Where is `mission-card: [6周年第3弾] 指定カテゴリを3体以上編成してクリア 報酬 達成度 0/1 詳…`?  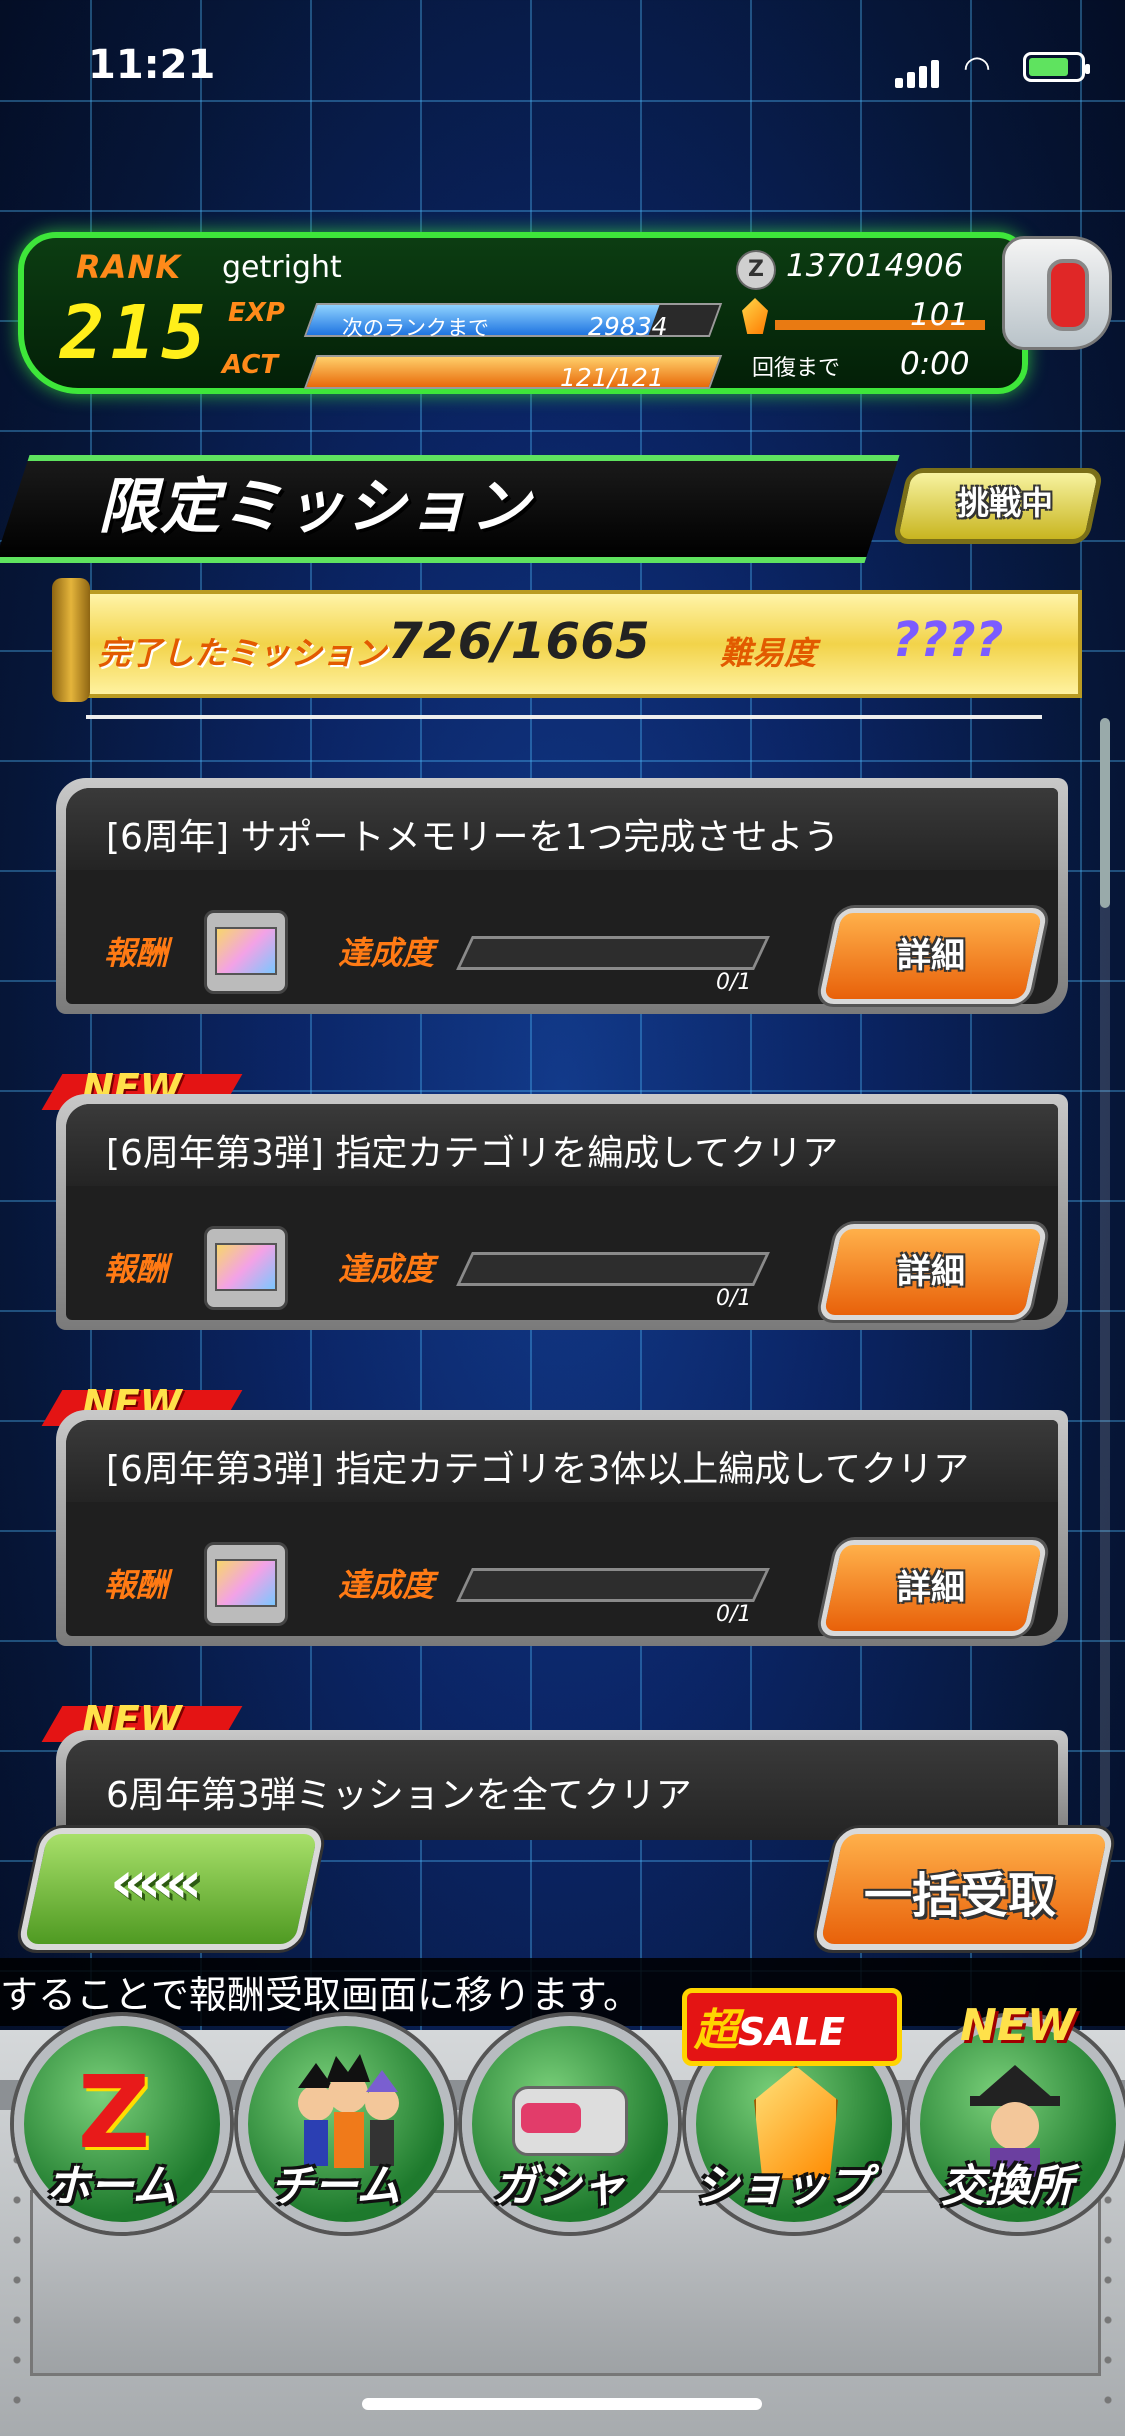
mission-card: [6周年第3弾] 指定カテゴリを3体以上編成してクリア 報酬 達成度 0/1 詳… is located at coordinates (562, 1528).